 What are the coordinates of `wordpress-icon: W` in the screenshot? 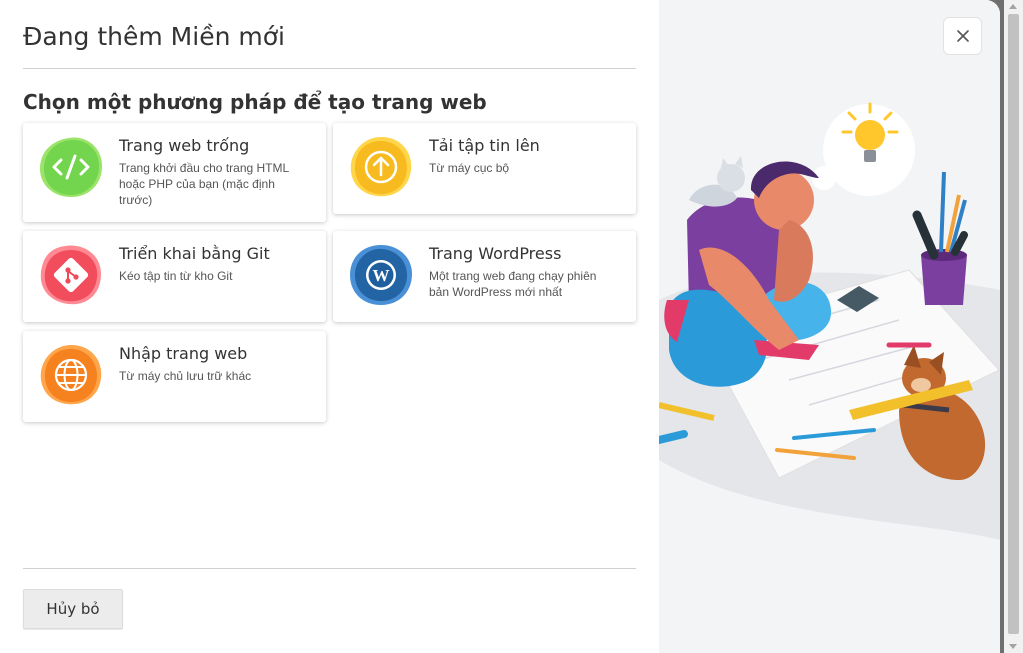 It's located at (381, 274).